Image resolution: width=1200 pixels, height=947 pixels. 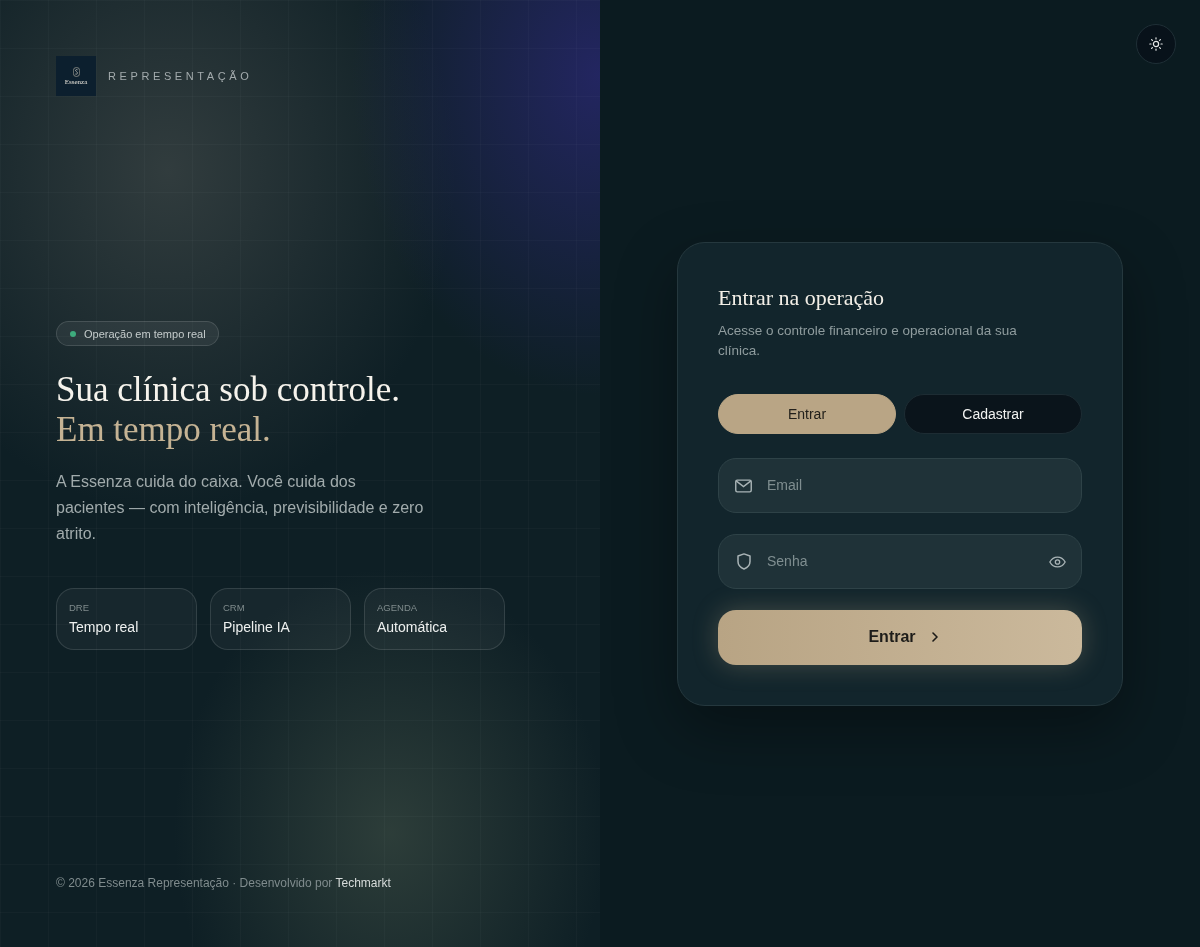 What do you see at coordinates (76, 71) in the screenshot?
I see `emblem-icon` at bounding box center [76, 71].